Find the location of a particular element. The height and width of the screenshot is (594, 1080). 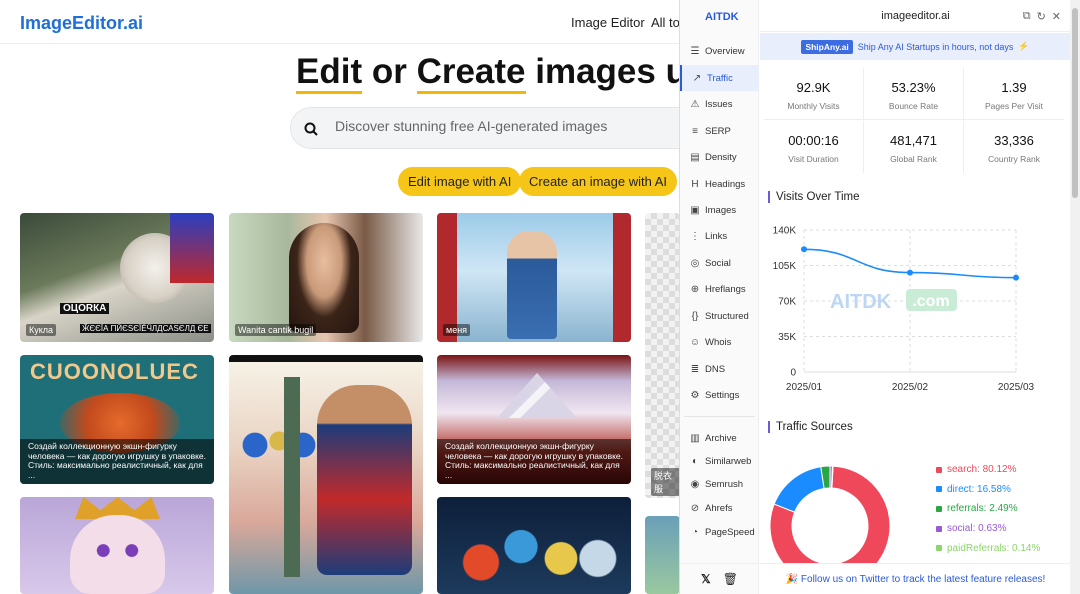

sidebar-item-label: SERP is located at coordinates (718, 131).